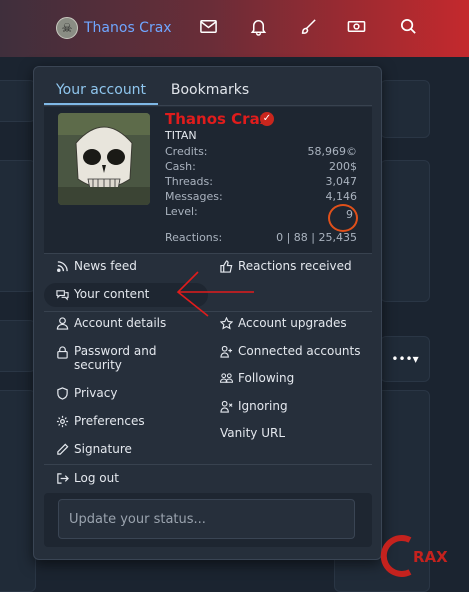  I want to click on menu-following: Following, so click(257, 378).